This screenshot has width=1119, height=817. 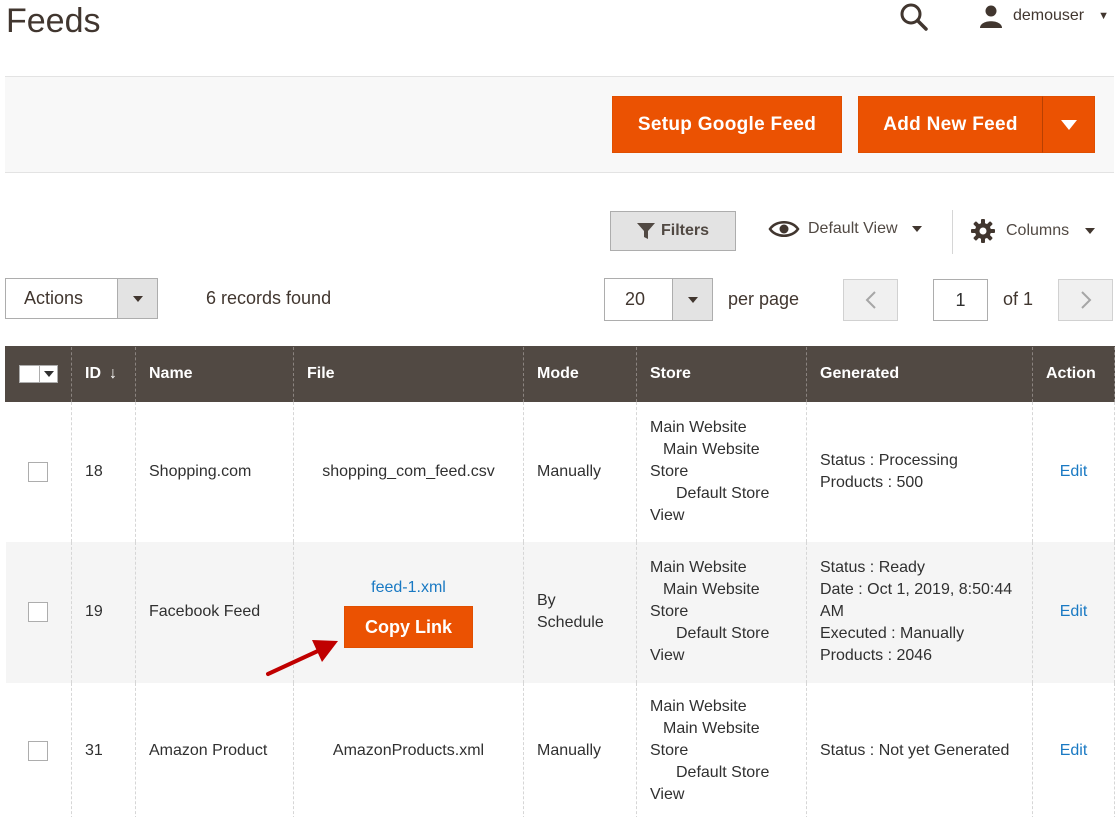 I want to click on add-new-feed-dropdown-toggle, so click(x=1068, y=124).